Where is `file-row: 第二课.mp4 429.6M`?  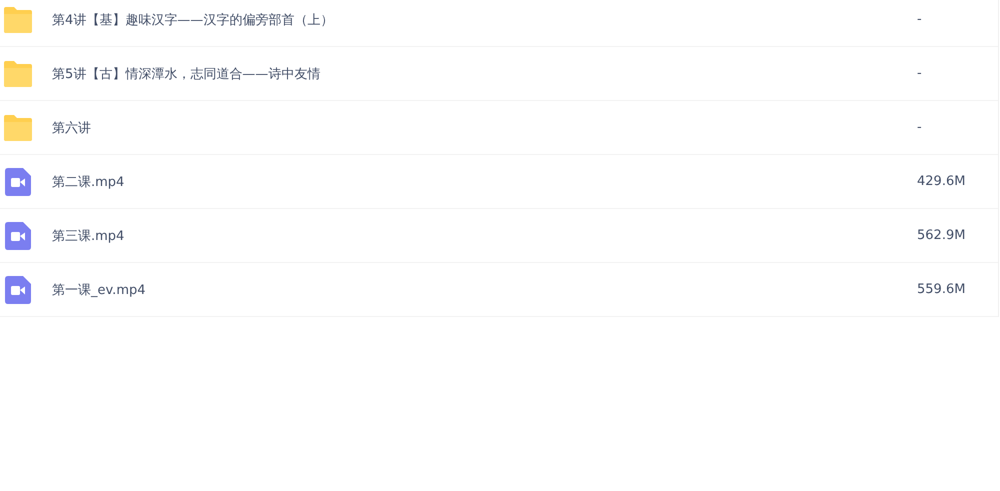 file-row: 第二课.mp4 429.6M is located at coordinates (499, 182).